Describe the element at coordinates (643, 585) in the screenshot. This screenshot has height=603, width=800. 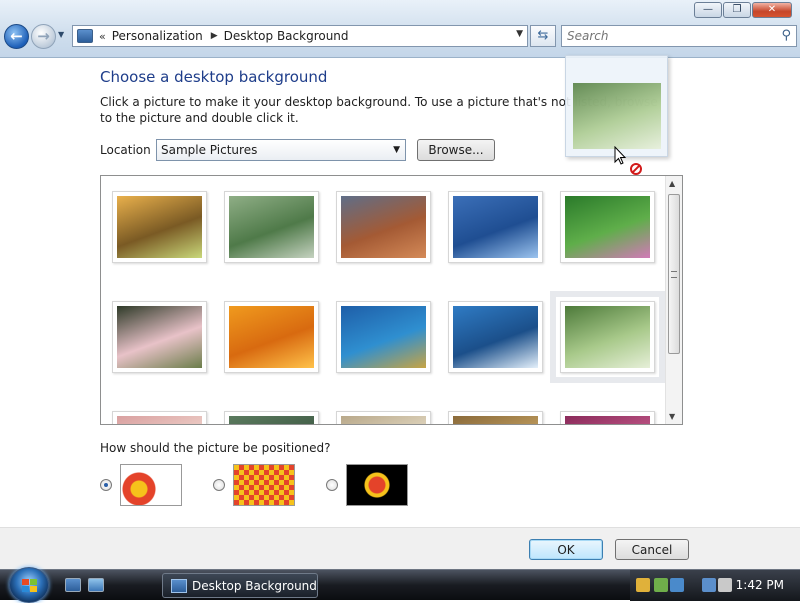
I see `security-shield-icon` at that location.